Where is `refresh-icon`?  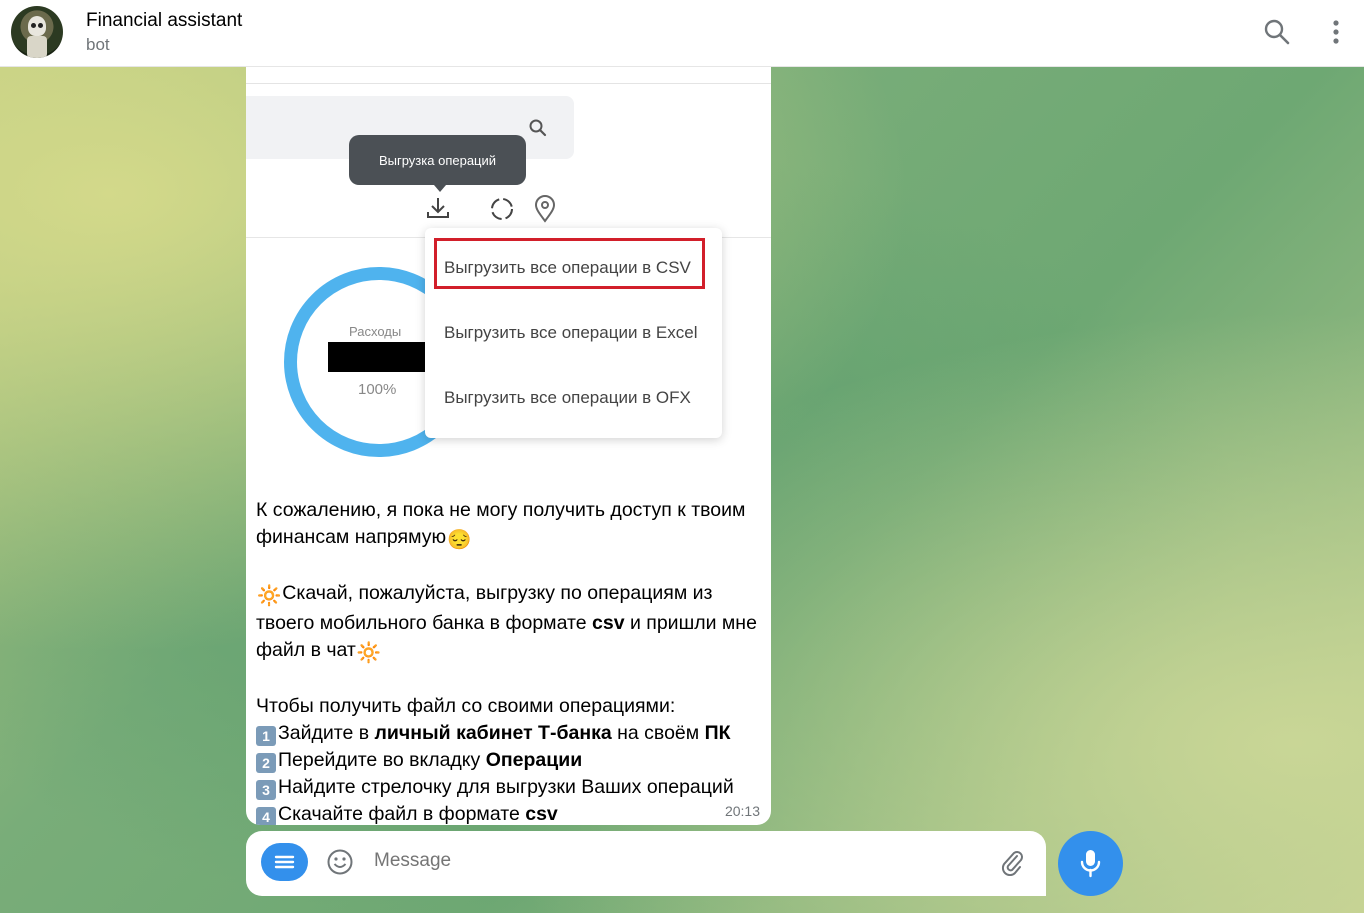
refresh-icon is located at coordinates (502, 209).